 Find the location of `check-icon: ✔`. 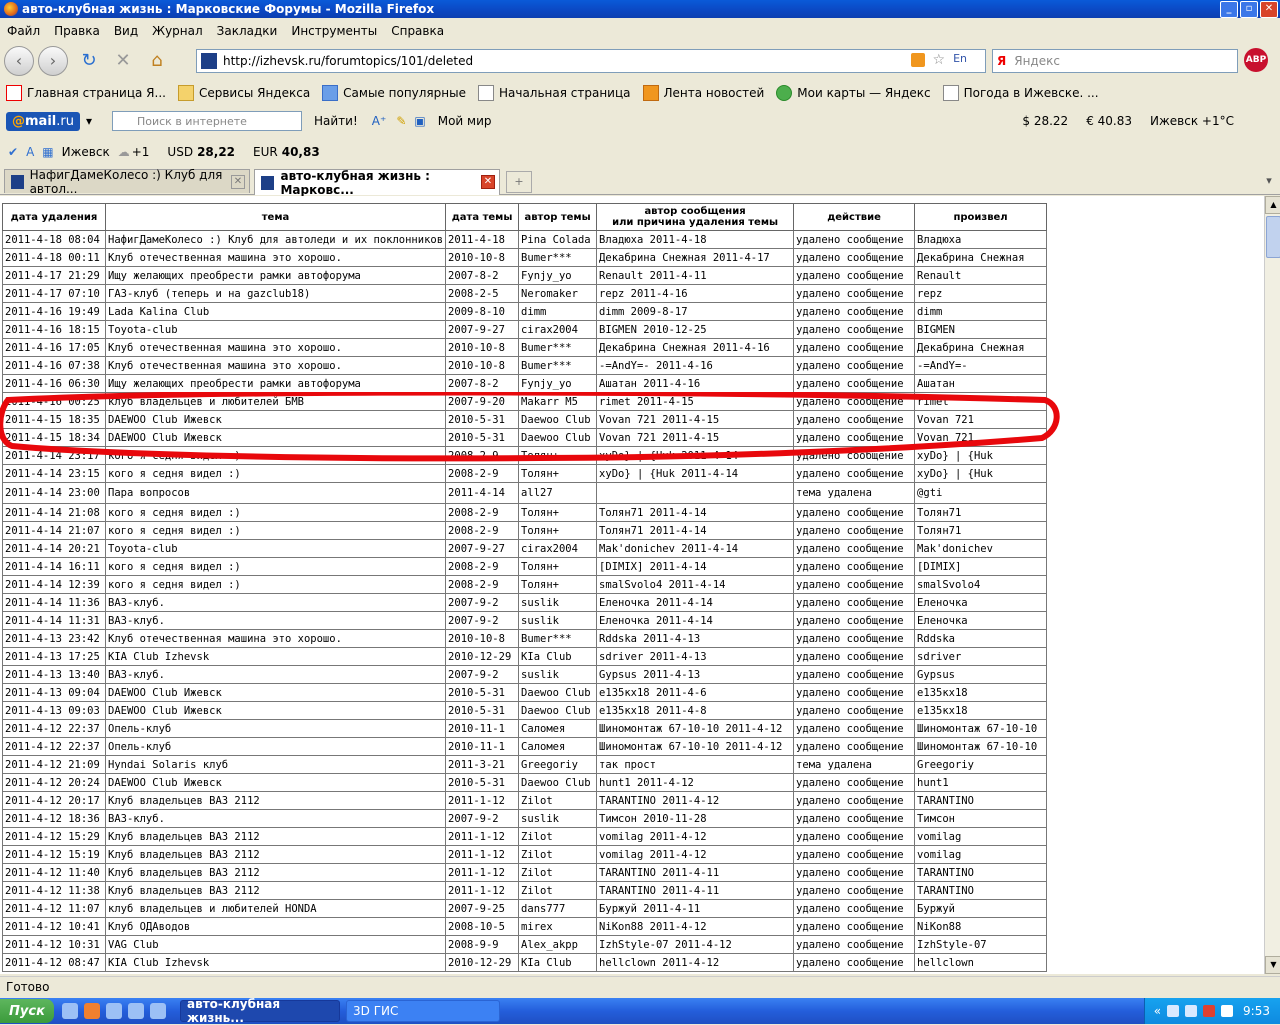

check-icon: ✔ is located at coordinates (13, 152).